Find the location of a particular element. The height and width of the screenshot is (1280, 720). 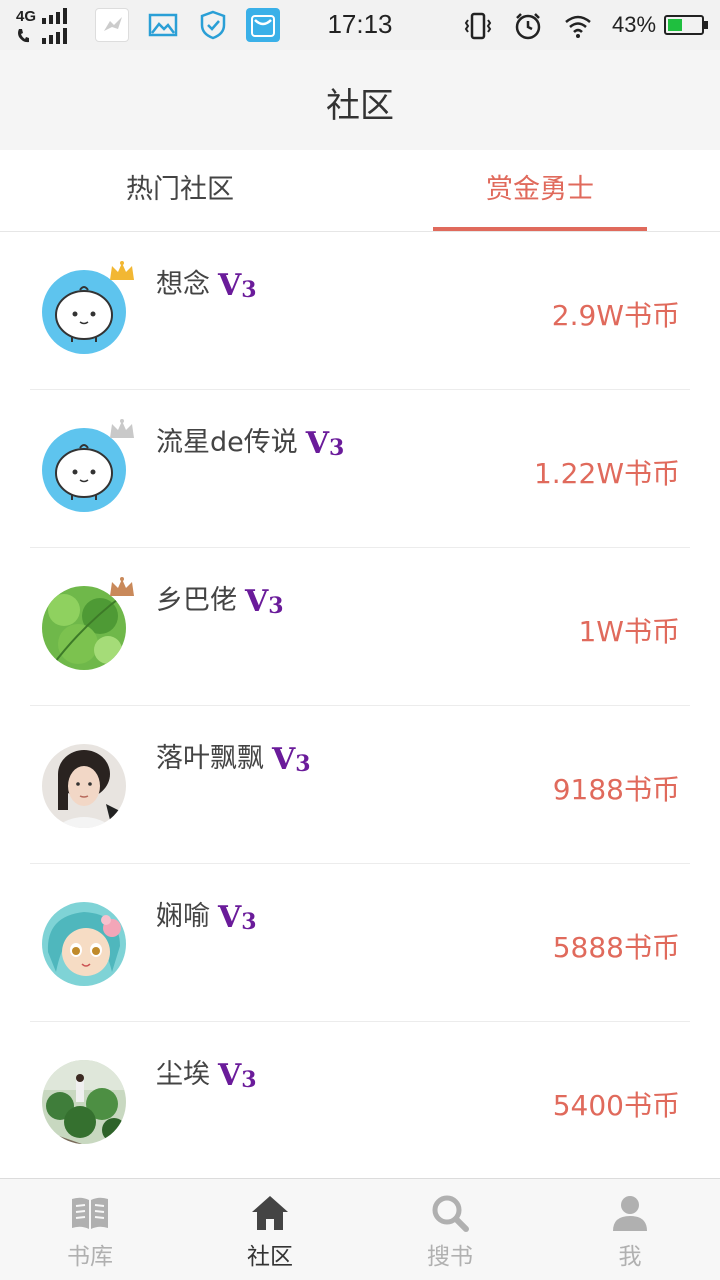

user-name-text: 落叶飘飘 is located at coordinates (210, 758).